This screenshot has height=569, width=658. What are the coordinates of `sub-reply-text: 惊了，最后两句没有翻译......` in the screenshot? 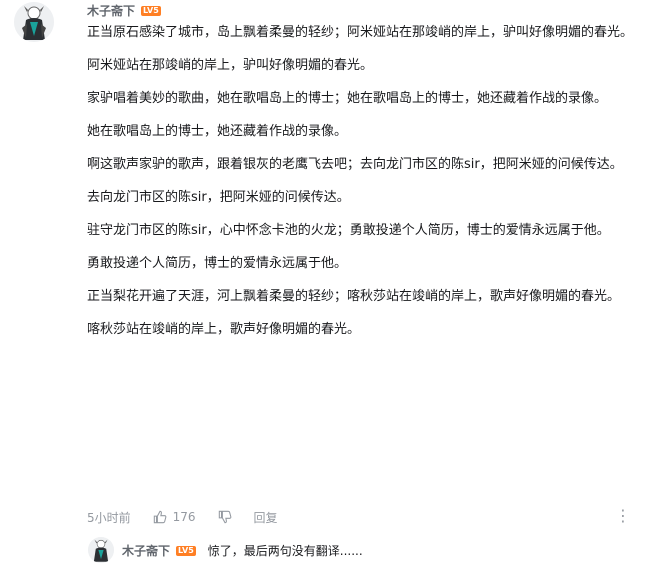 It's located at (285, 551).